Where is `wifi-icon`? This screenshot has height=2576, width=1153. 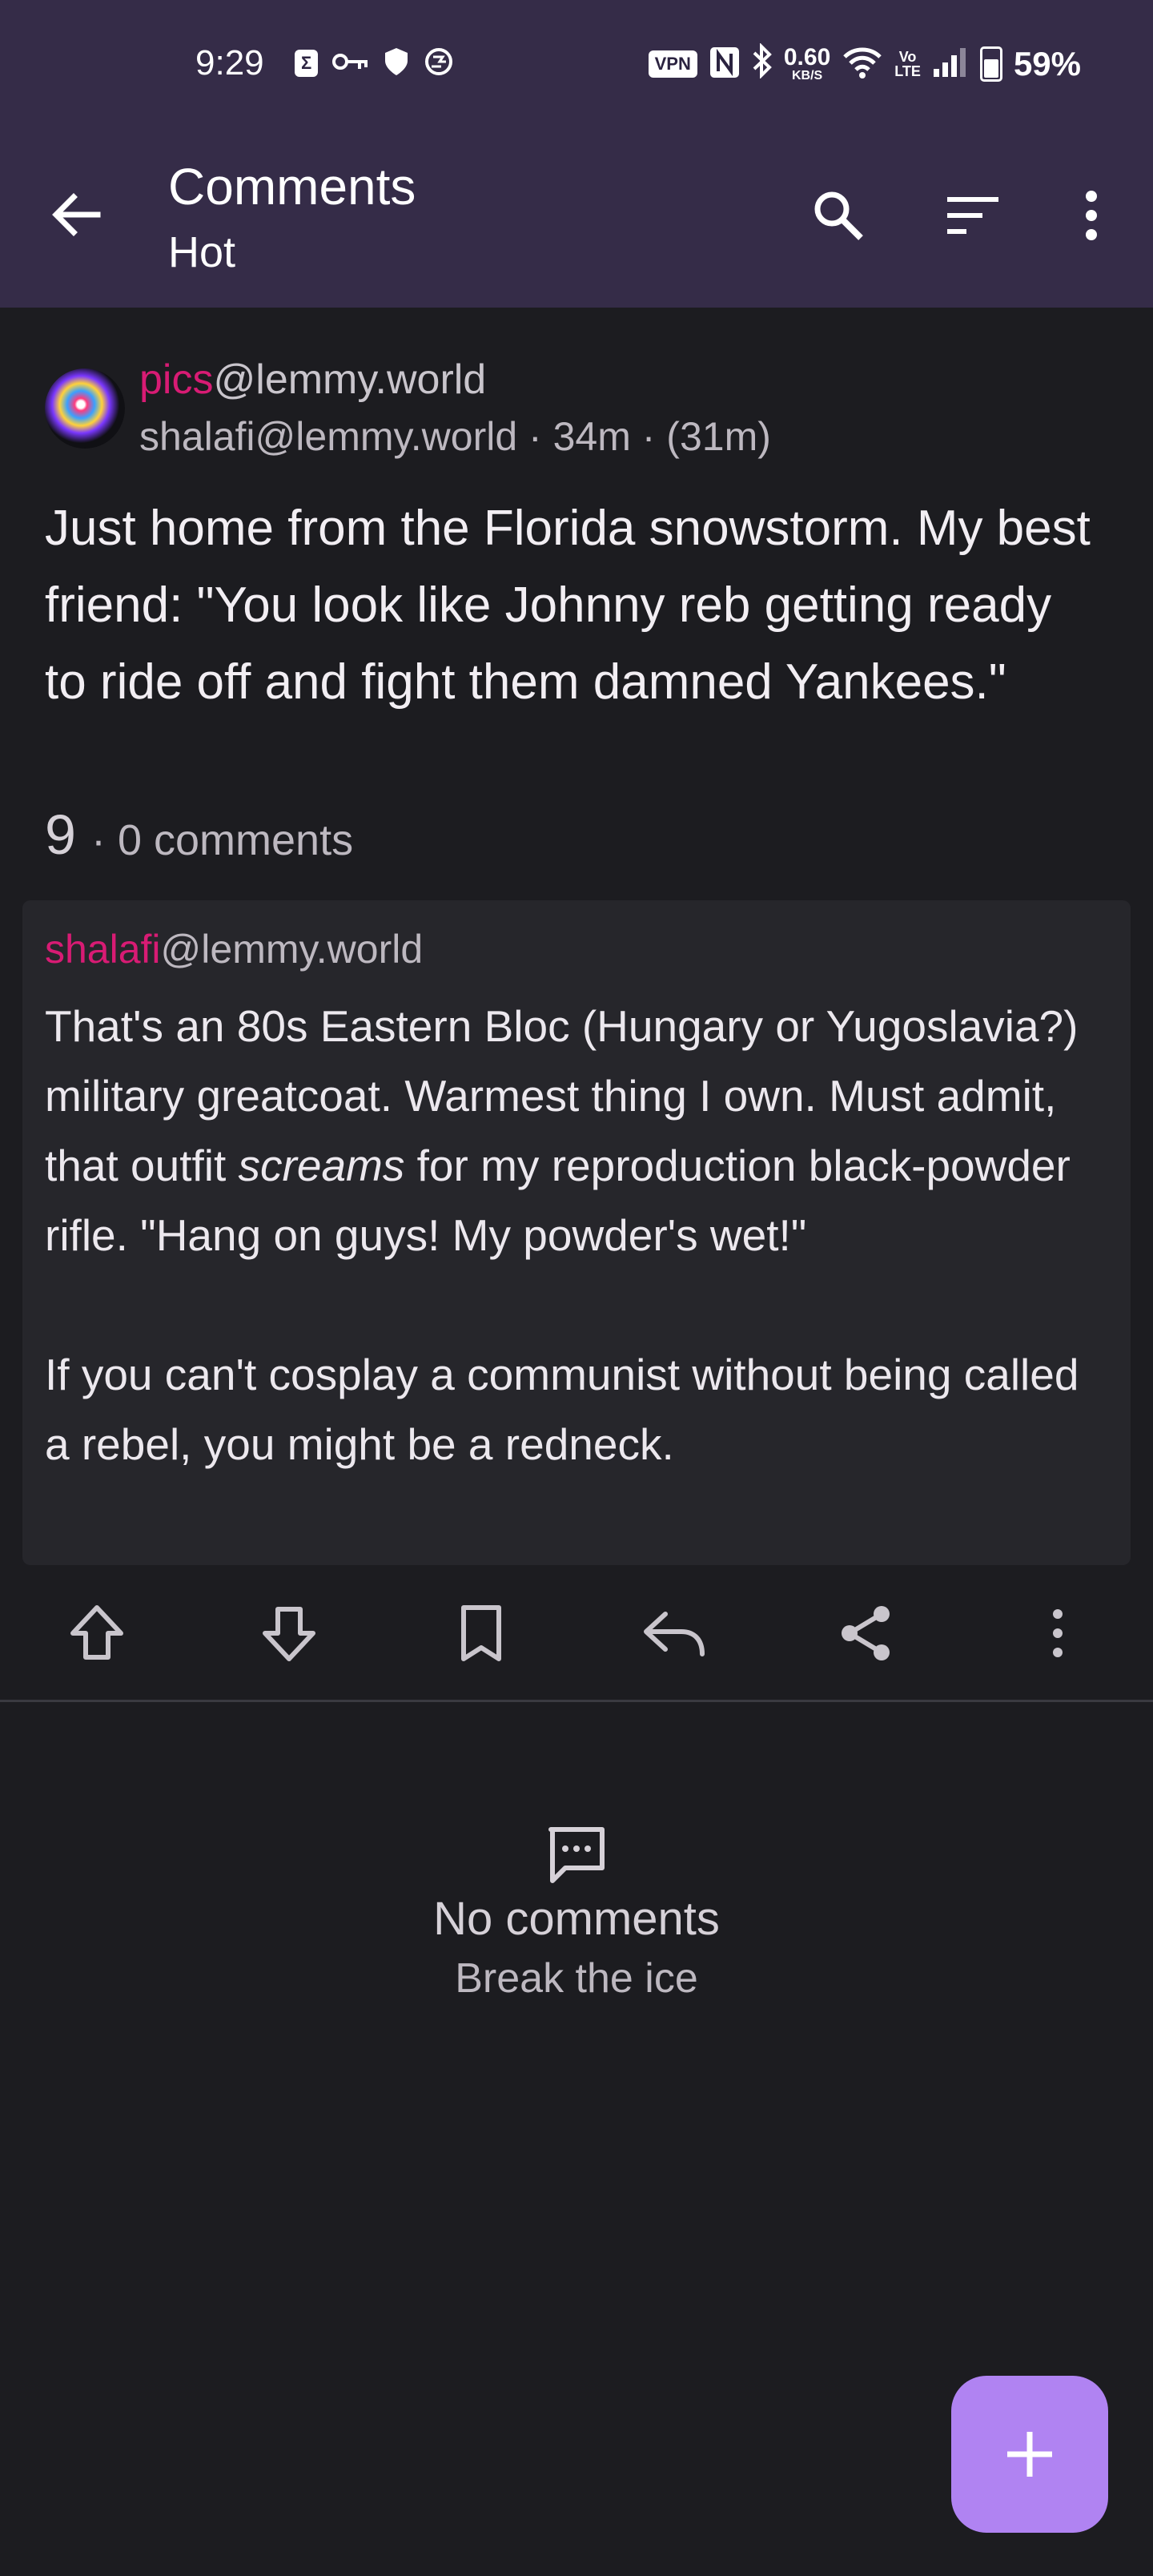 wifi-icon is located at coordinates (863, 64).